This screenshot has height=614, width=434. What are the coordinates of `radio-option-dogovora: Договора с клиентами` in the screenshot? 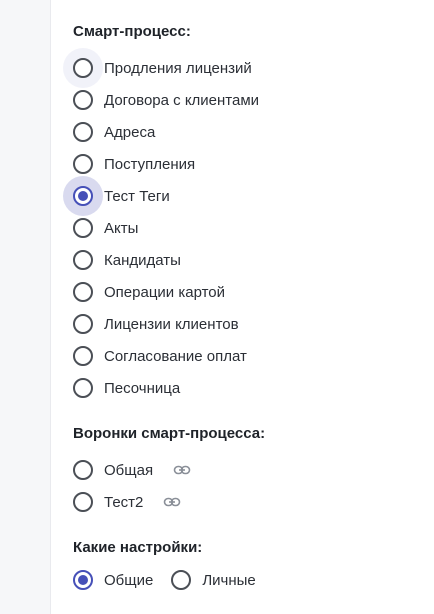 It's located at (166, 100).